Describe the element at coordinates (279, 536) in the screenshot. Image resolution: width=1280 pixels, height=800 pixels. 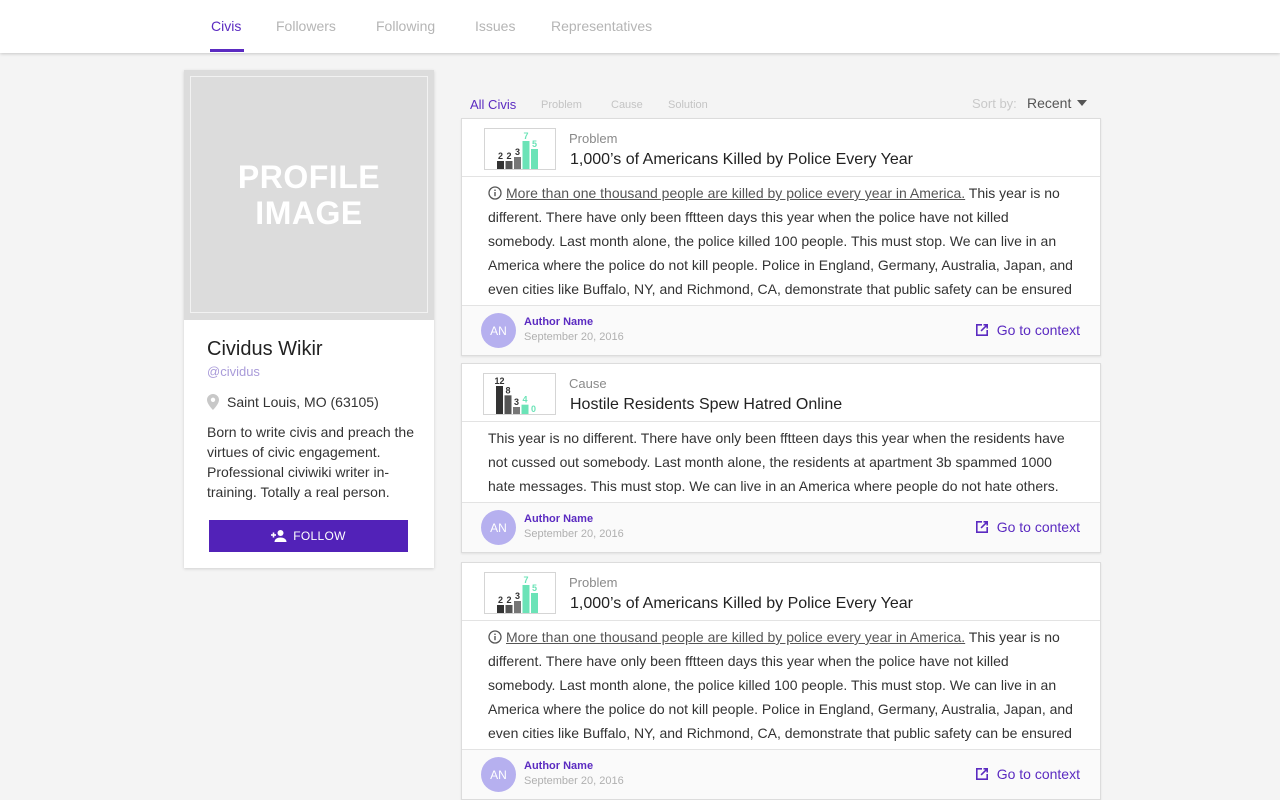
I see `add-person-icon` at that location.